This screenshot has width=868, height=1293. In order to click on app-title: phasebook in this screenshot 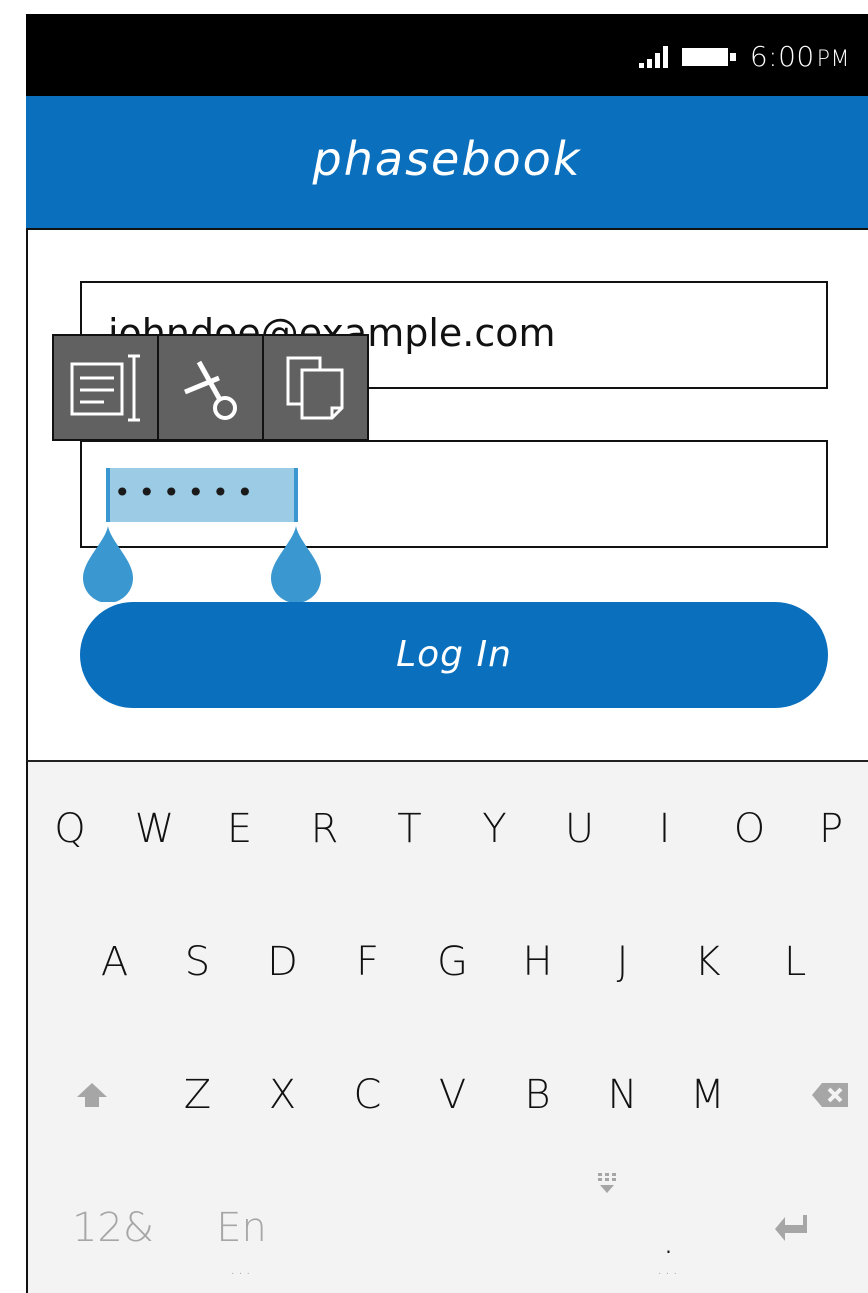, I will do `click(447, 159)`.